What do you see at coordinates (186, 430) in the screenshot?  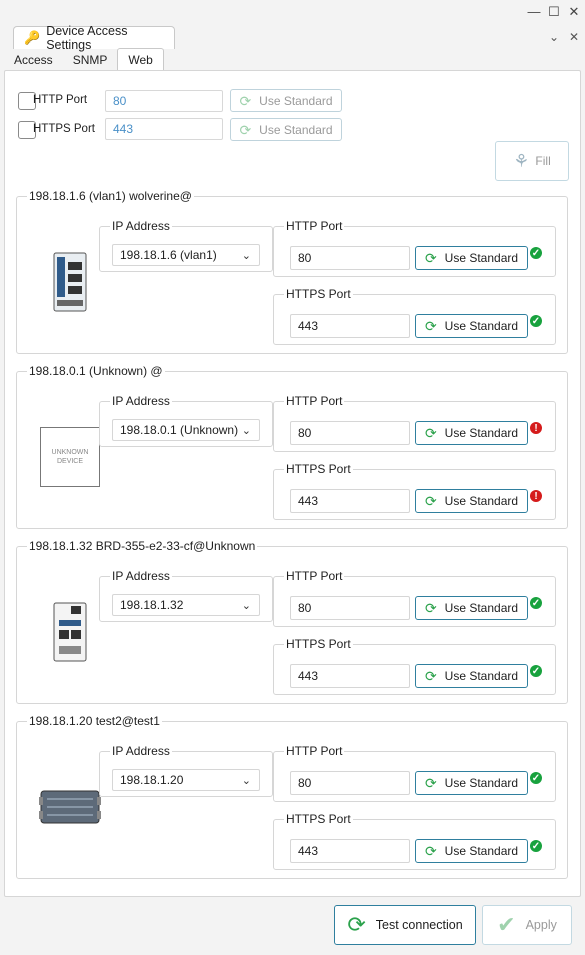 I see `ip-address-select: 198.18.0.1 (Unknown) ⌄` at bounding box center [186, 430].